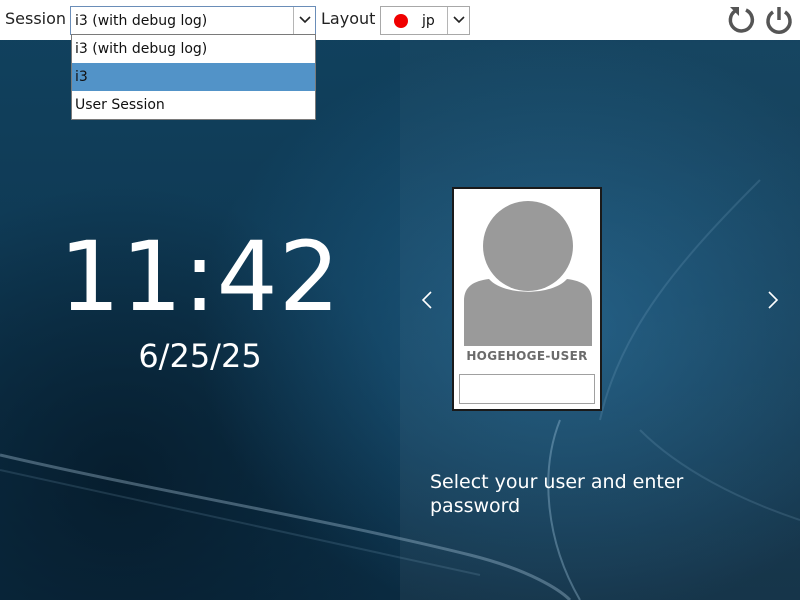  I want to click on clock-time: 11:42, so click(200, 277).